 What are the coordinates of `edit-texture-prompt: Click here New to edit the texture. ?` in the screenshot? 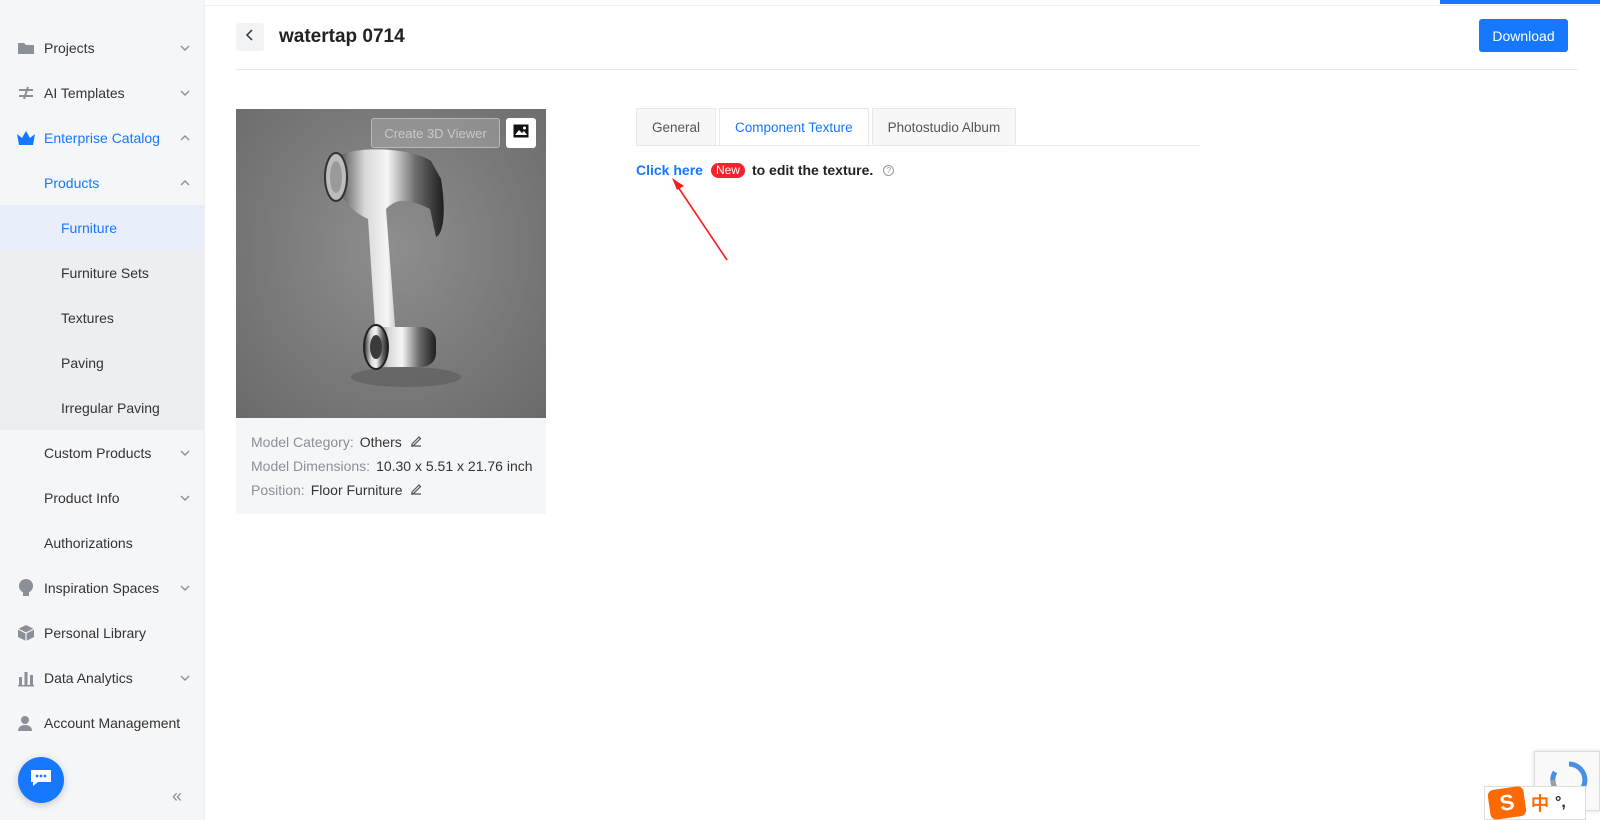 It's located at (765, 170).